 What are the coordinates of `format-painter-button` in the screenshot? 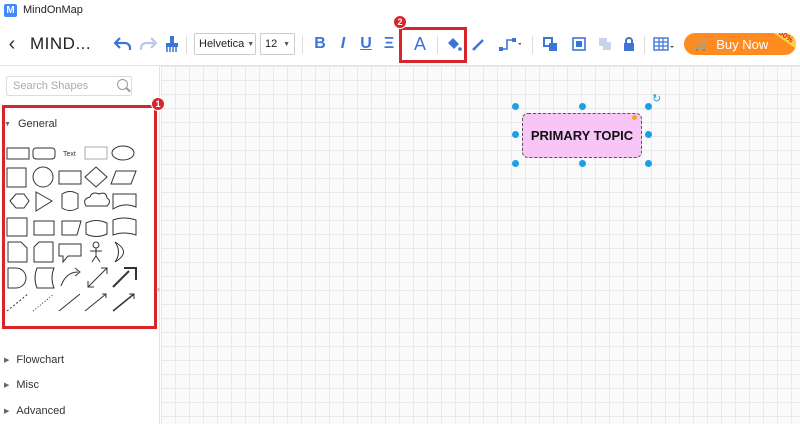 It's located at (172, 44).